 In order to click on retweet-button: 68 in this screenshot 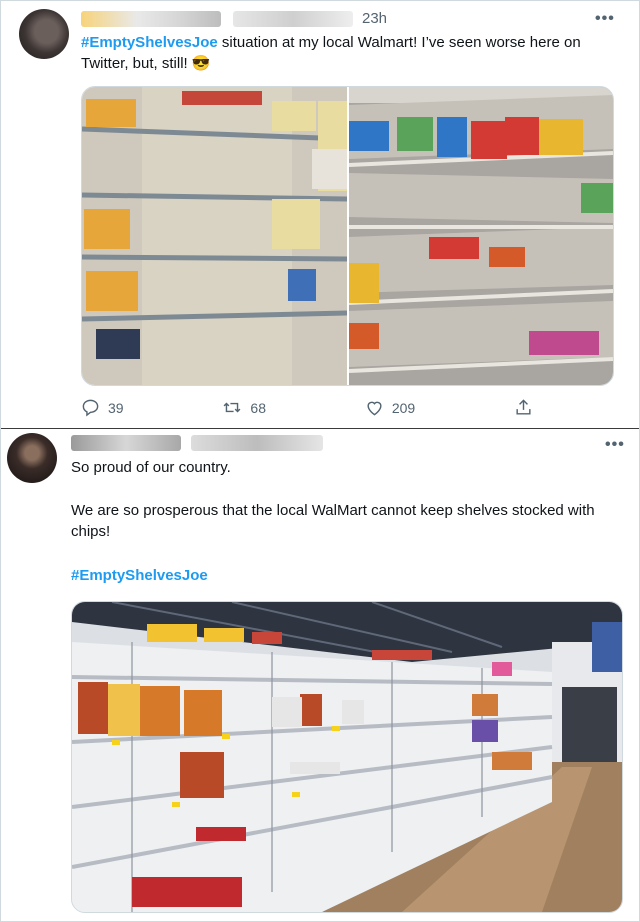, I will do `click(244, 407)`.